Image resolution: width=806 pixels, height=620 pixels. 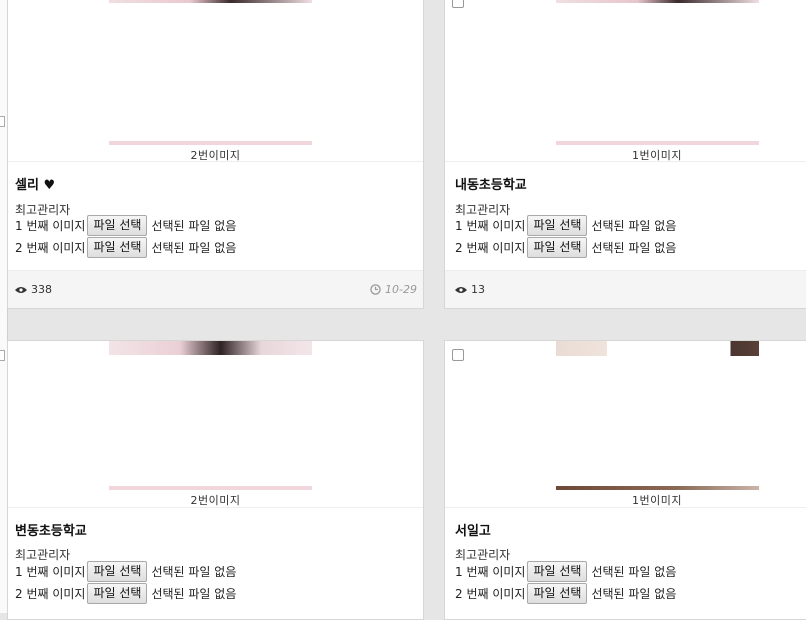 What do you see at coordinates (657, 500) in the screenshot?
I see `image-caption: 1번이미지` at bounding box center [657, 500].